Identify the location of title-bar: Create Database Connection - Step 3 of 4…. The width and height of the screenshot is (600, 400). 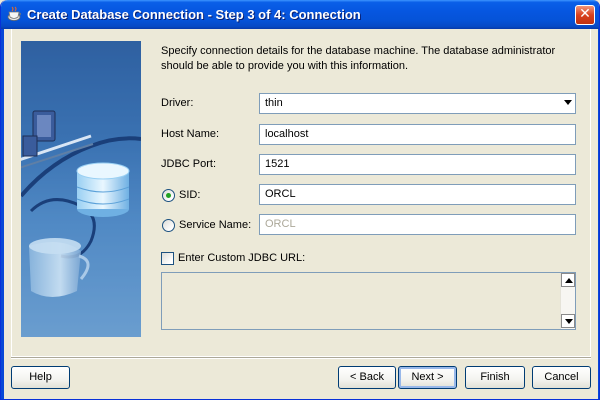
(300, 14).